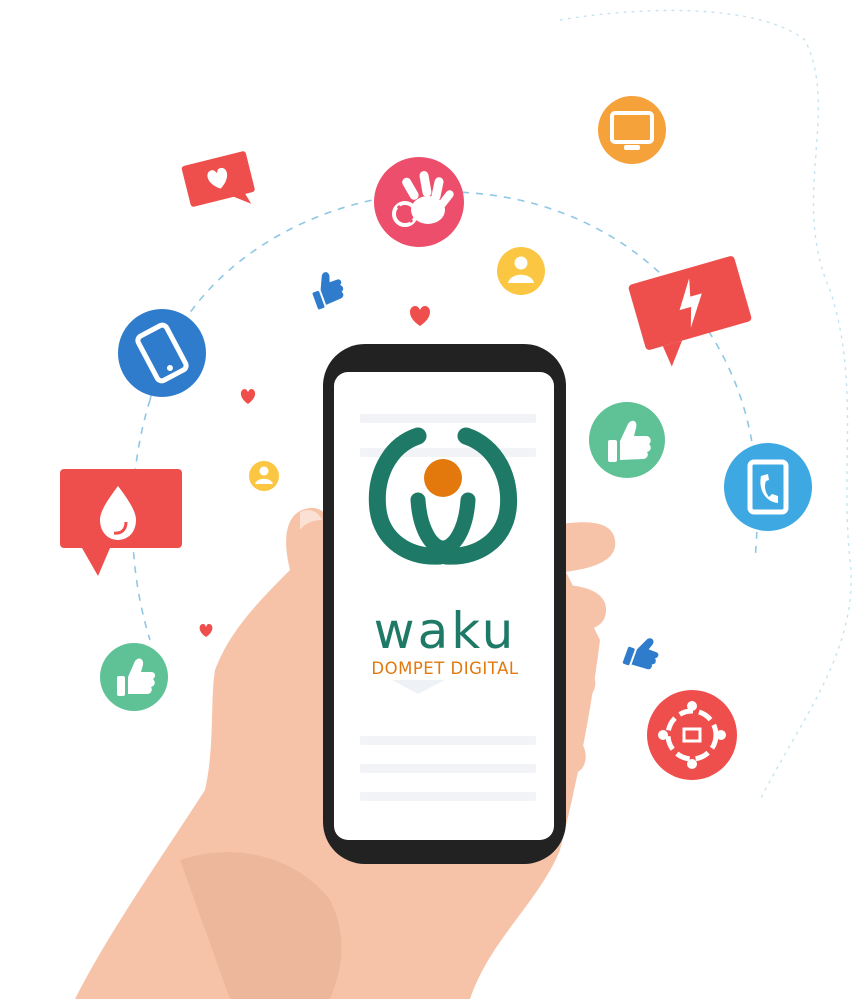 Image resolution: width=857 pixels, height=999 pixels. What do you see at coordinates (328, 291) in the screenshot?
I see `thumbs-up-icon-small` at bounding box center [328, 291].